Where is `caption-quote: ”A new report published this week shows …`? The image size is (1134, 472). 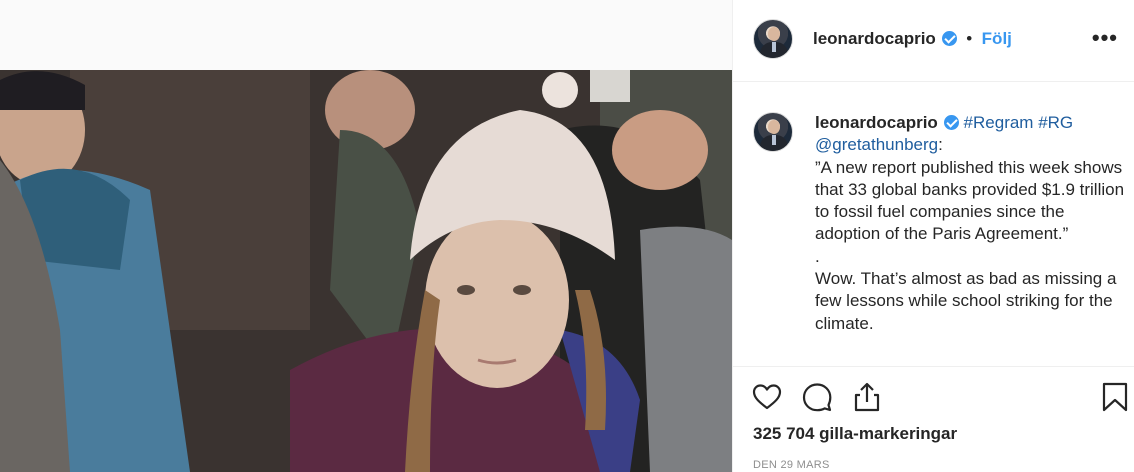
caption-quote: ”A new report published this week shows … is located at coordinates (970, 200).